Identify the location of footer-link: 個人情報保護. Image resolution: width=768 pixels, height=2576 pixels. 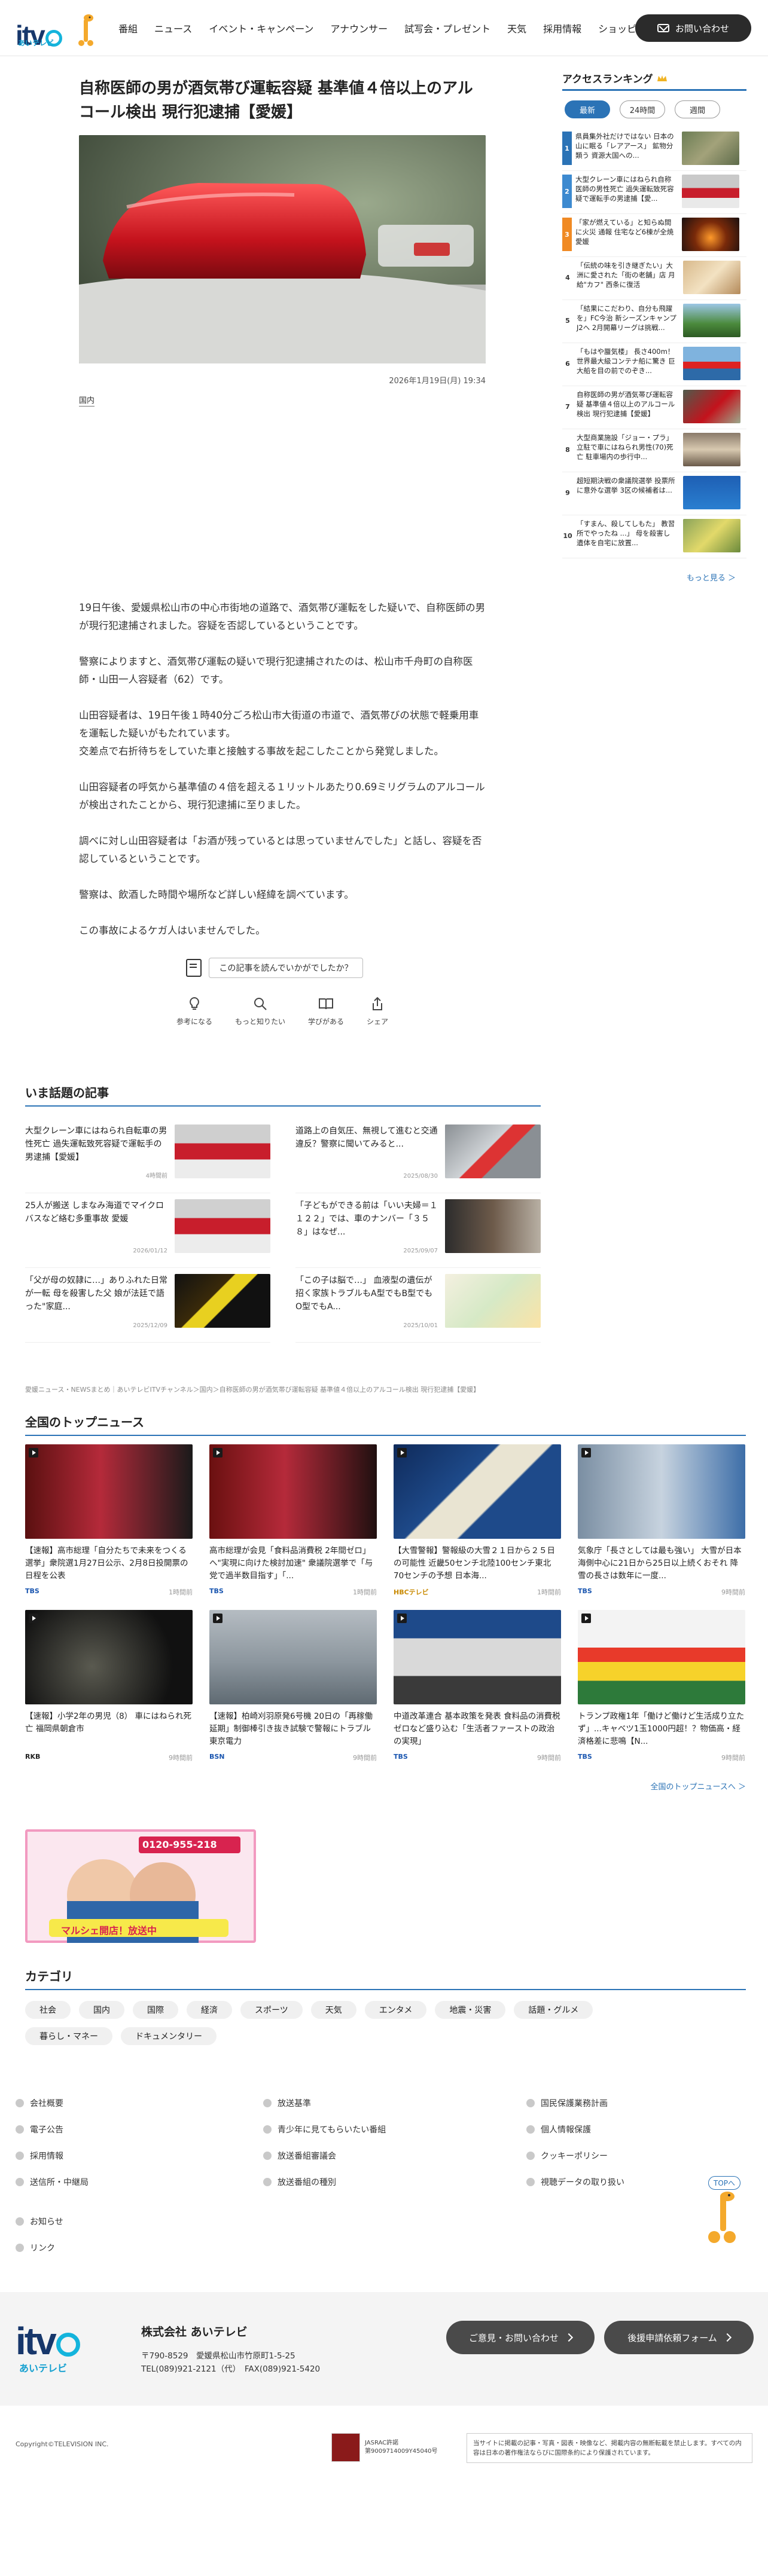
(638, 2129).